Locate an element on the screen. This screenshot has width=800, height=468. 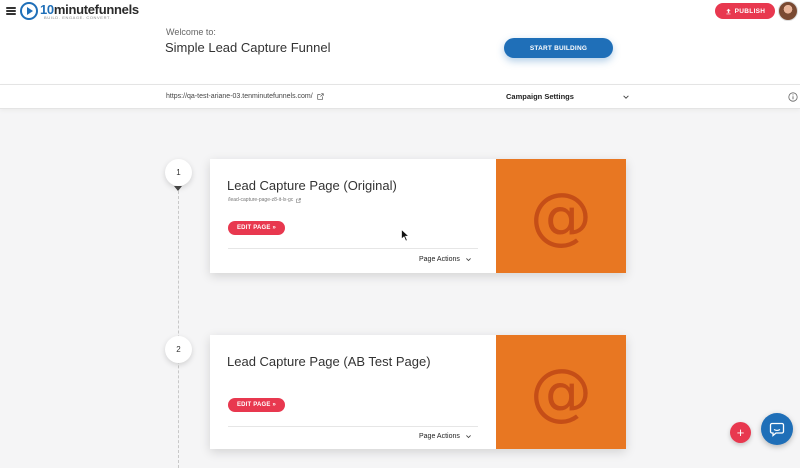
avatar is located at coordinates (788, 11).